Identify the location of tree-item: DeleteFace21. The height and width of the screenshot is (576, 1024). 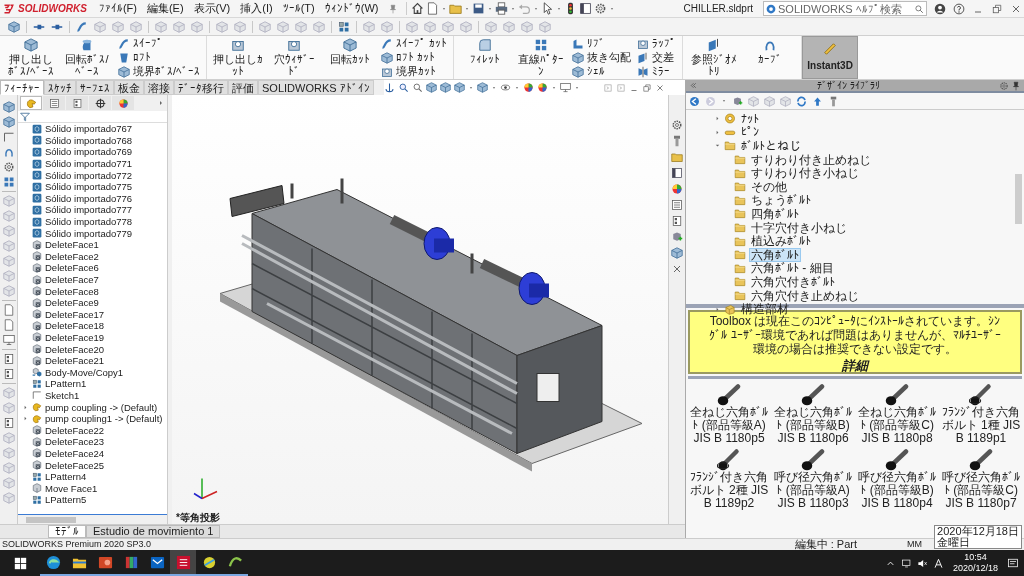
(75, 361).